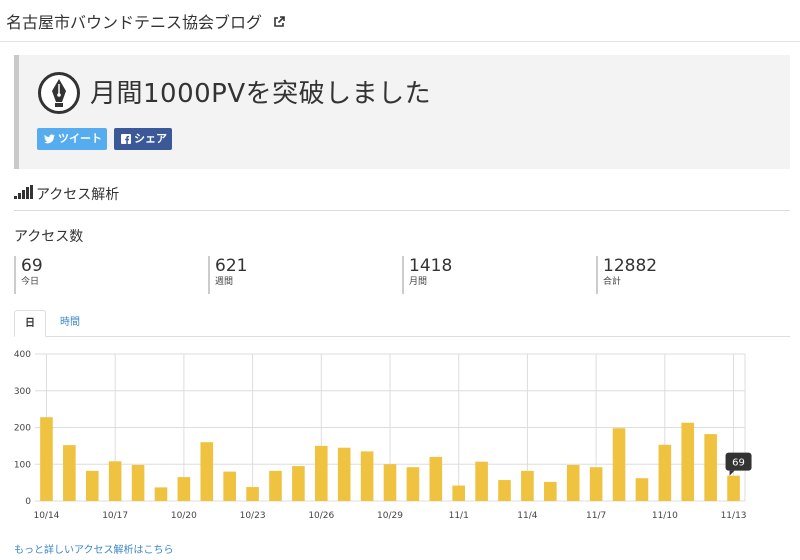  What do you see at coordinates (126, 139) in the screenshot?
I see `facebook-icon` at bounding box center [126, 139].